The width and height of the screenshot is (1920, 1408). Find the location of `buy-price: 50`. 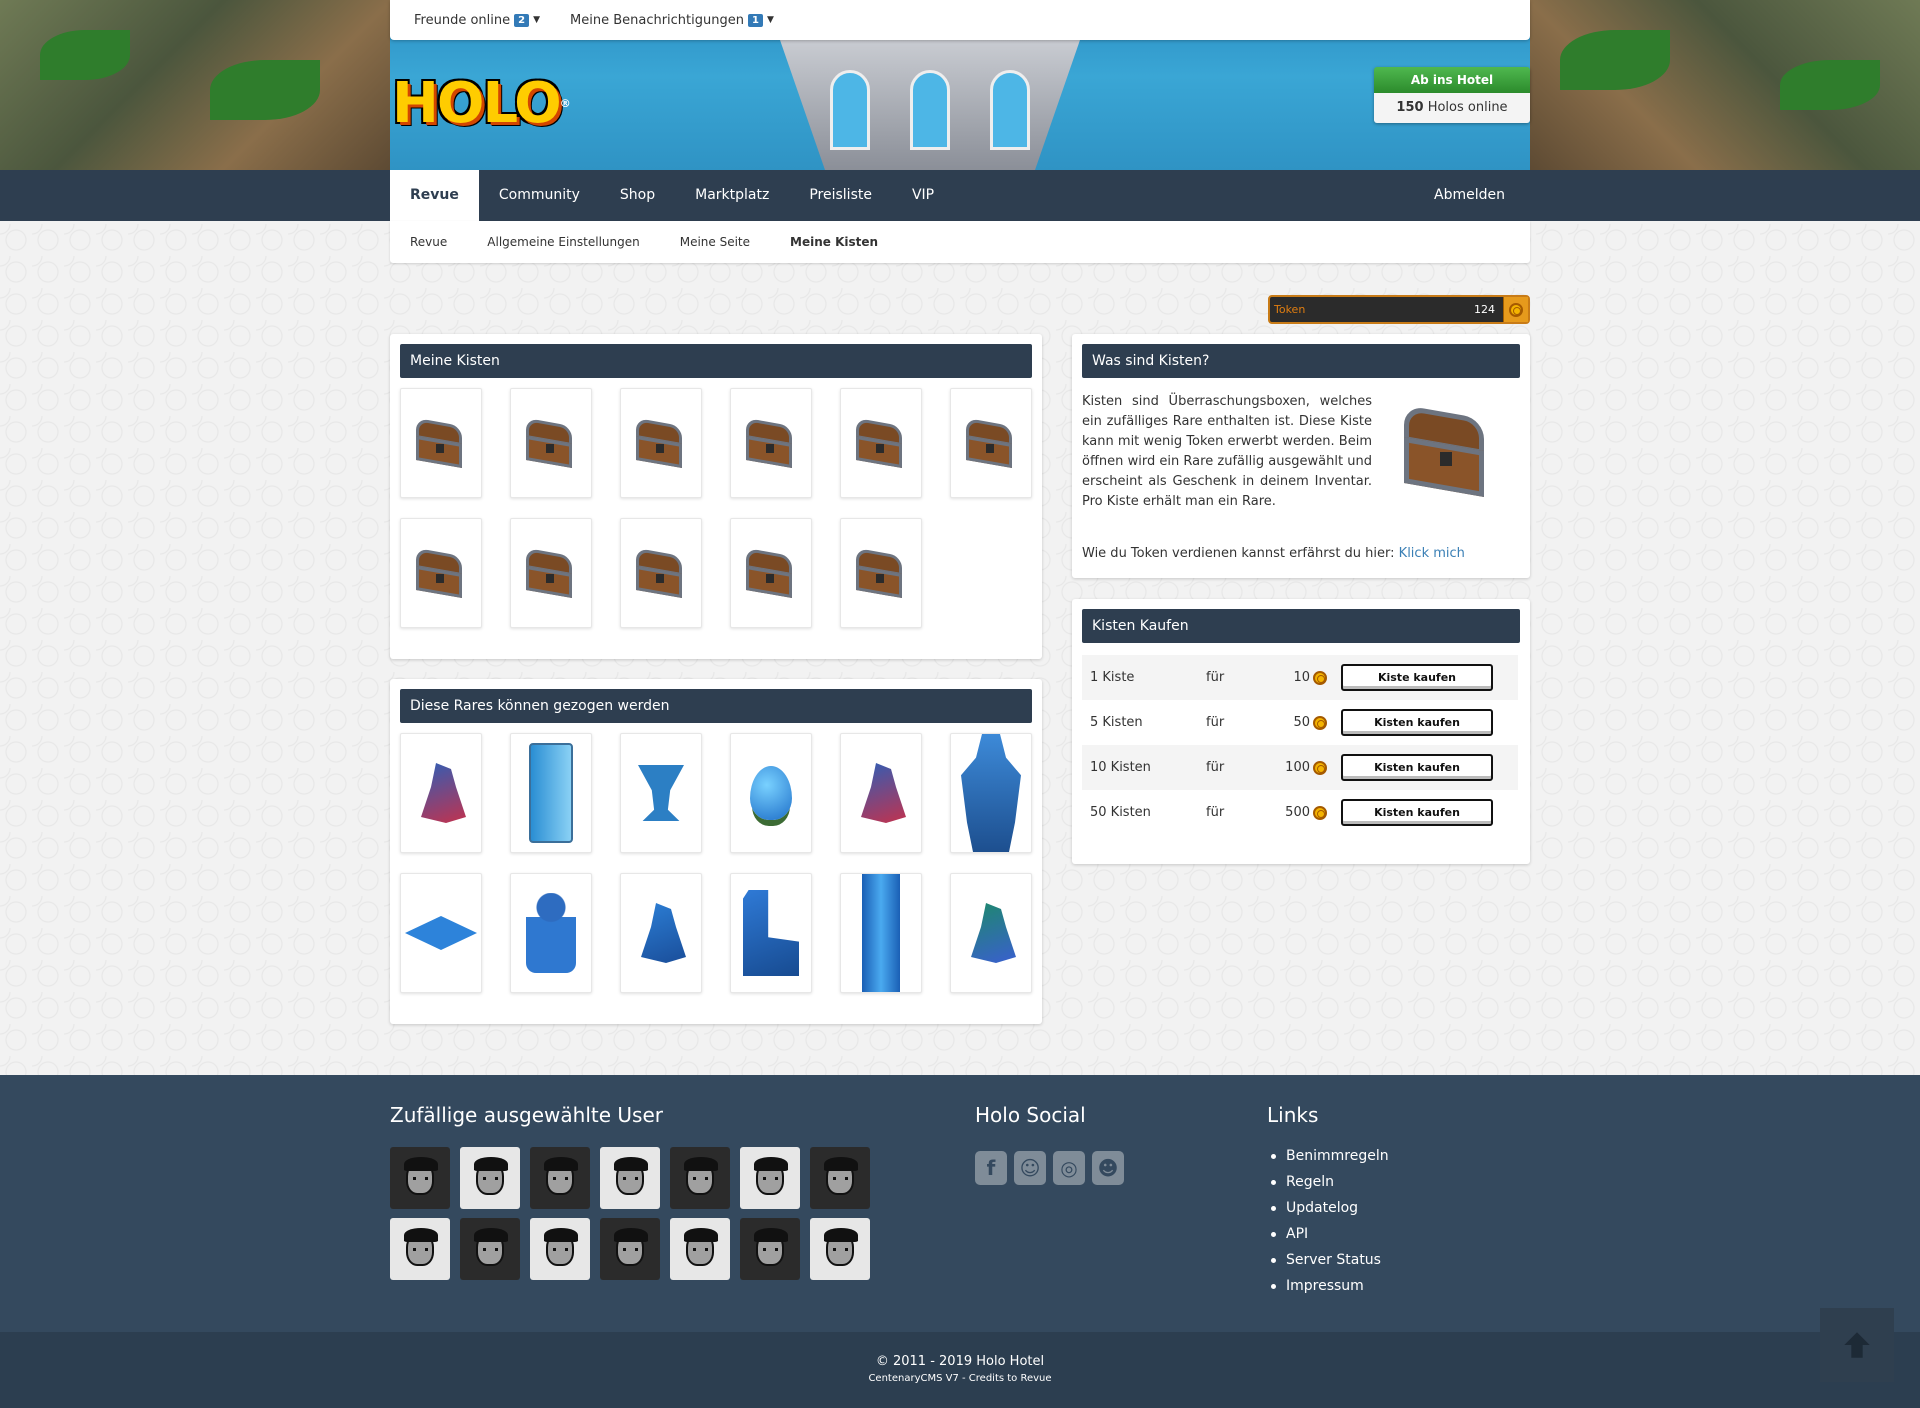

buy-price: 50 is located at coordinates (1289, 722).